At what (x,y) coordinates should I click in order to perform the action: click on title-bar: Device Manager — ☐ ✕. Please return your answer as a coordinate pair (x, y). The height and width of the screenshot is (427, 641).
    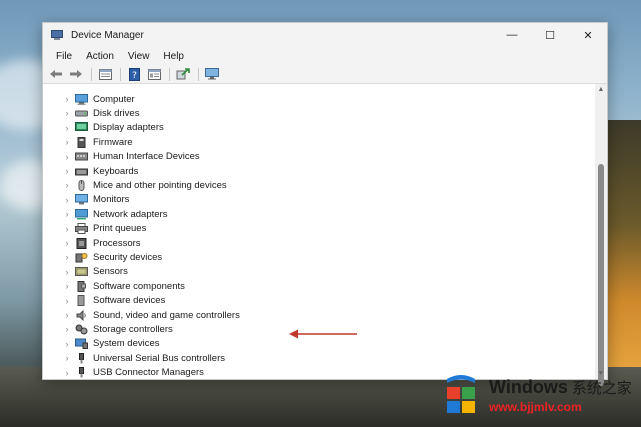
    Looking at the image, I should click on (325, 35).